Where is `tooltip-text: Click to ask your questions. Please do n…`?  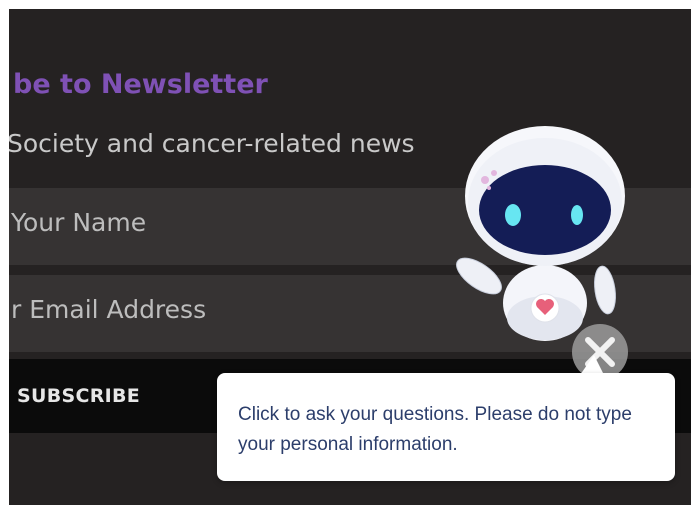 tooltip-text: Click to ask your questions. Please do n… is located at coordinates (435, 429).